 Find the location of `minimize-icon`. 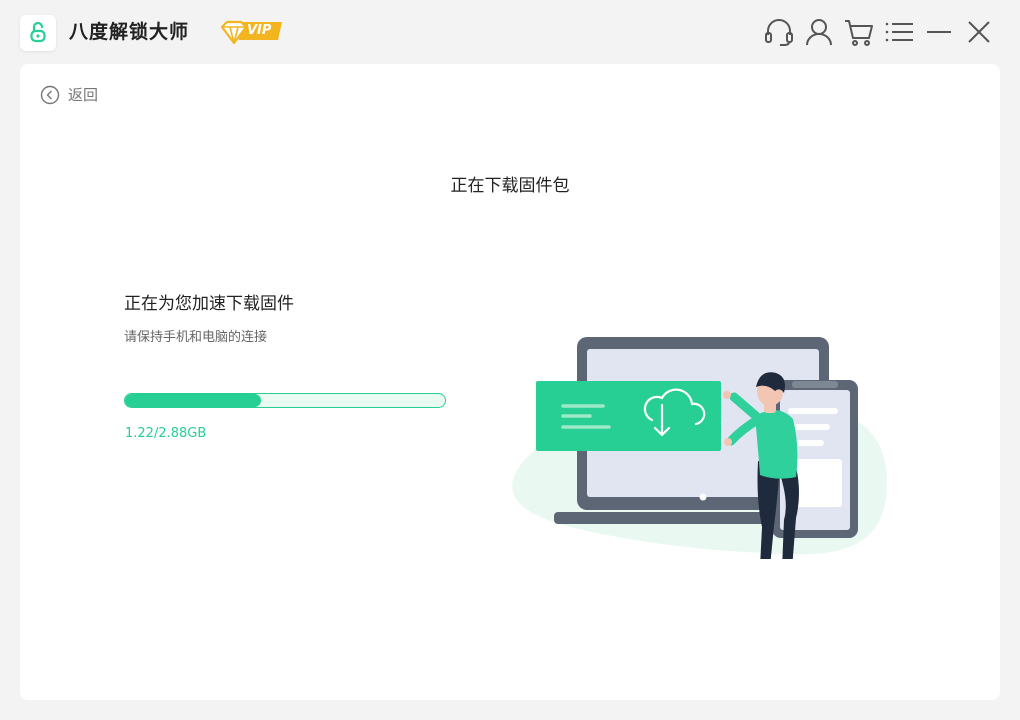

minimize-icon is located at coordinates (939, 32).